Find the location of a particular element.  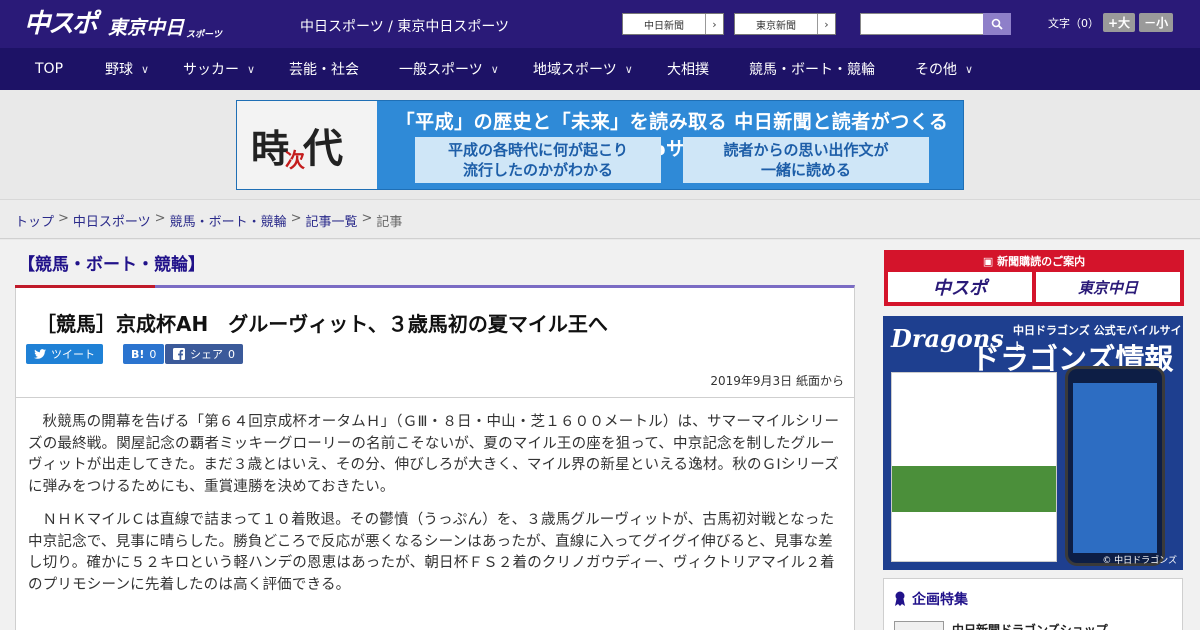

hatena-icon: B! is located at coordinates (138, 354).